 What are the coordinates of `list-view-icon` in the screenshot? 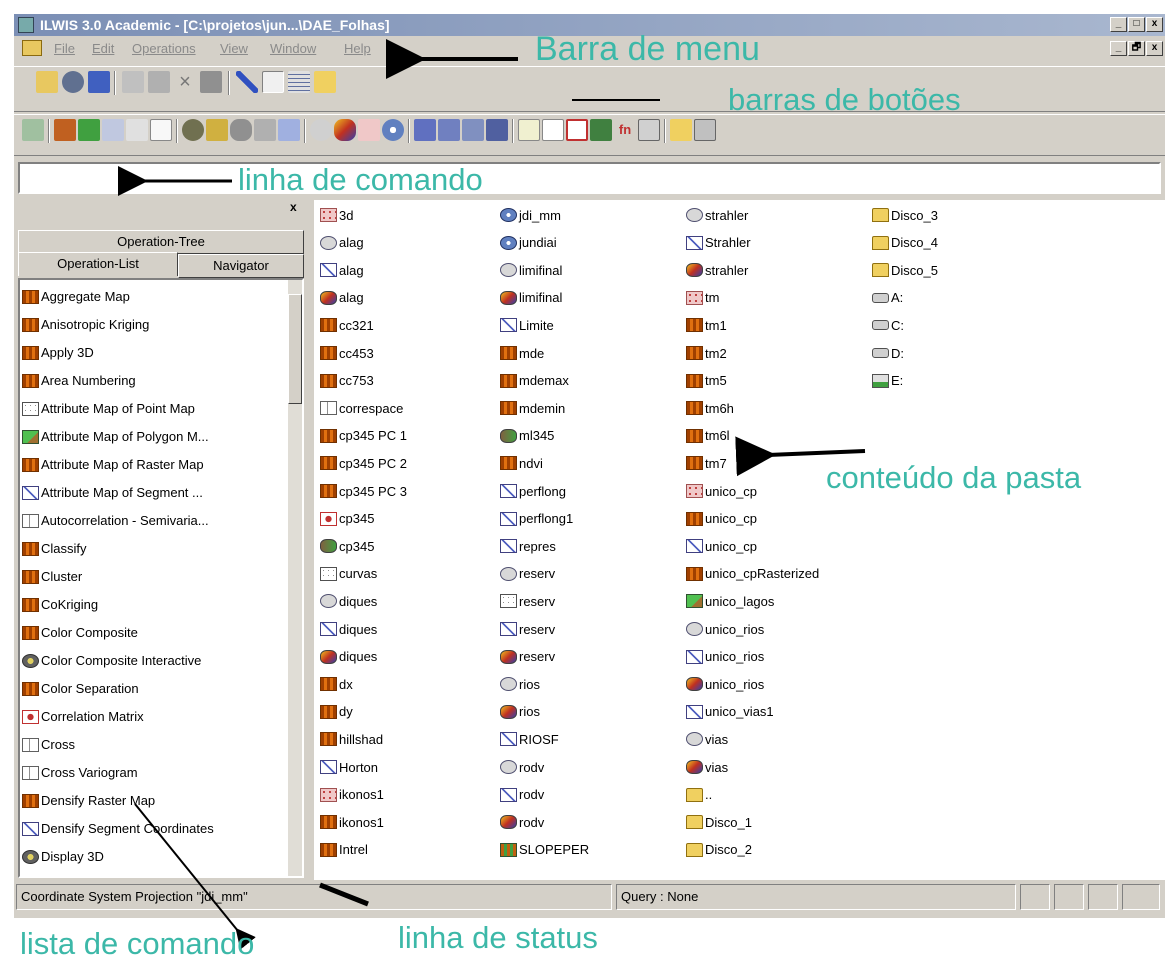 It's located at (273, 82).